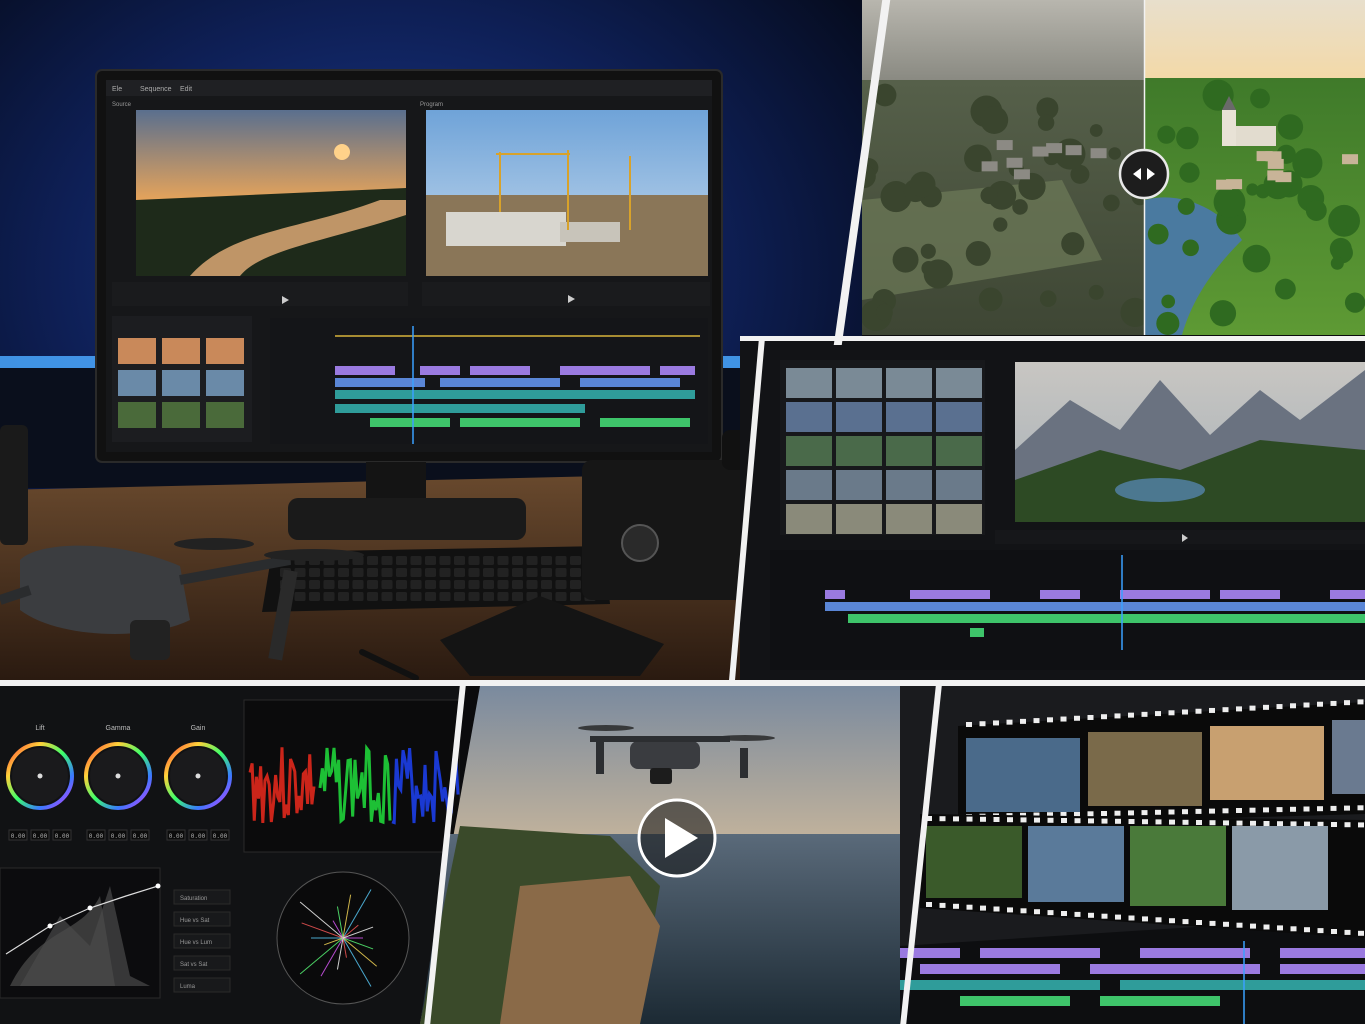 Image resolution: width=1365 pixels, height=1024 pixels. What do you see at coordinates (195, 921) in the screenshot?
I see `curve-option-label: Hue vs Sat` at bounding box center [195, 921].